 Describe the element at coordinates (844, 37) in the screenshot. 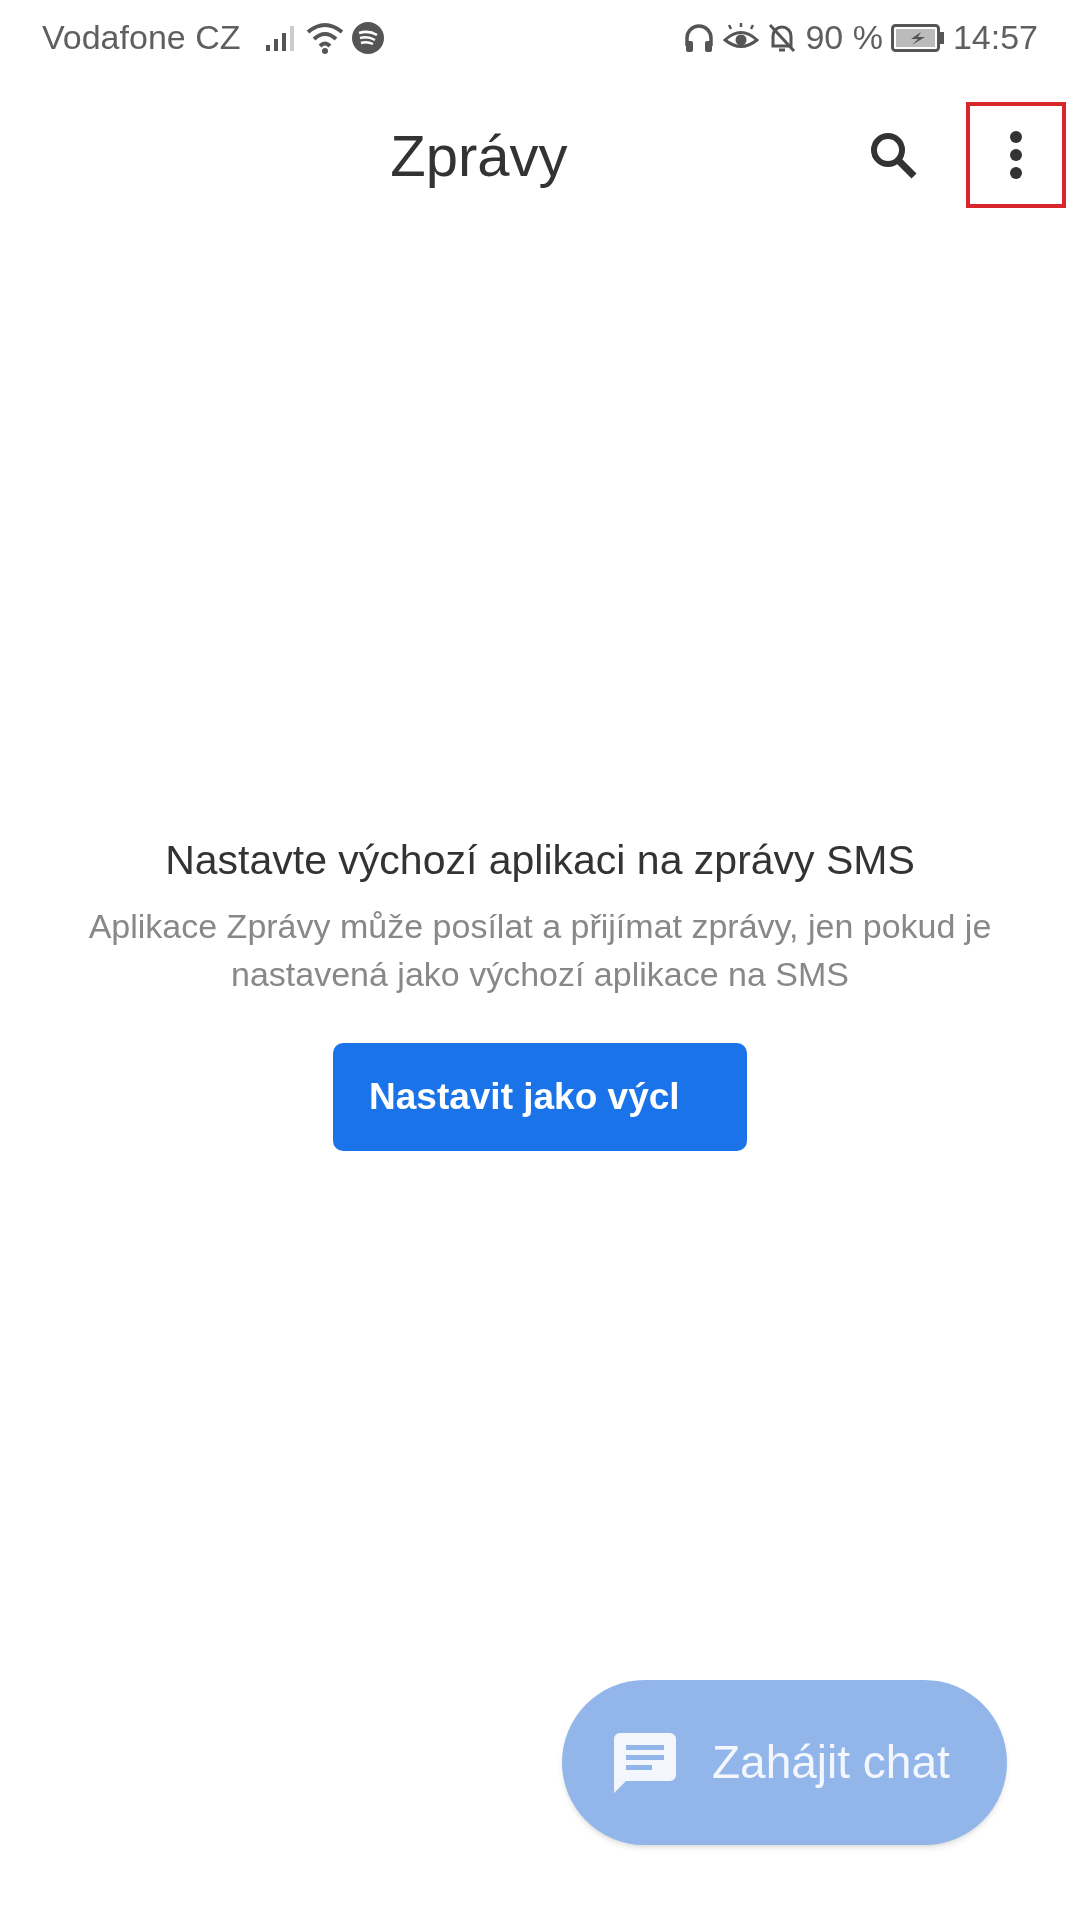

I see `battery-percentage: 90 %` at that location.